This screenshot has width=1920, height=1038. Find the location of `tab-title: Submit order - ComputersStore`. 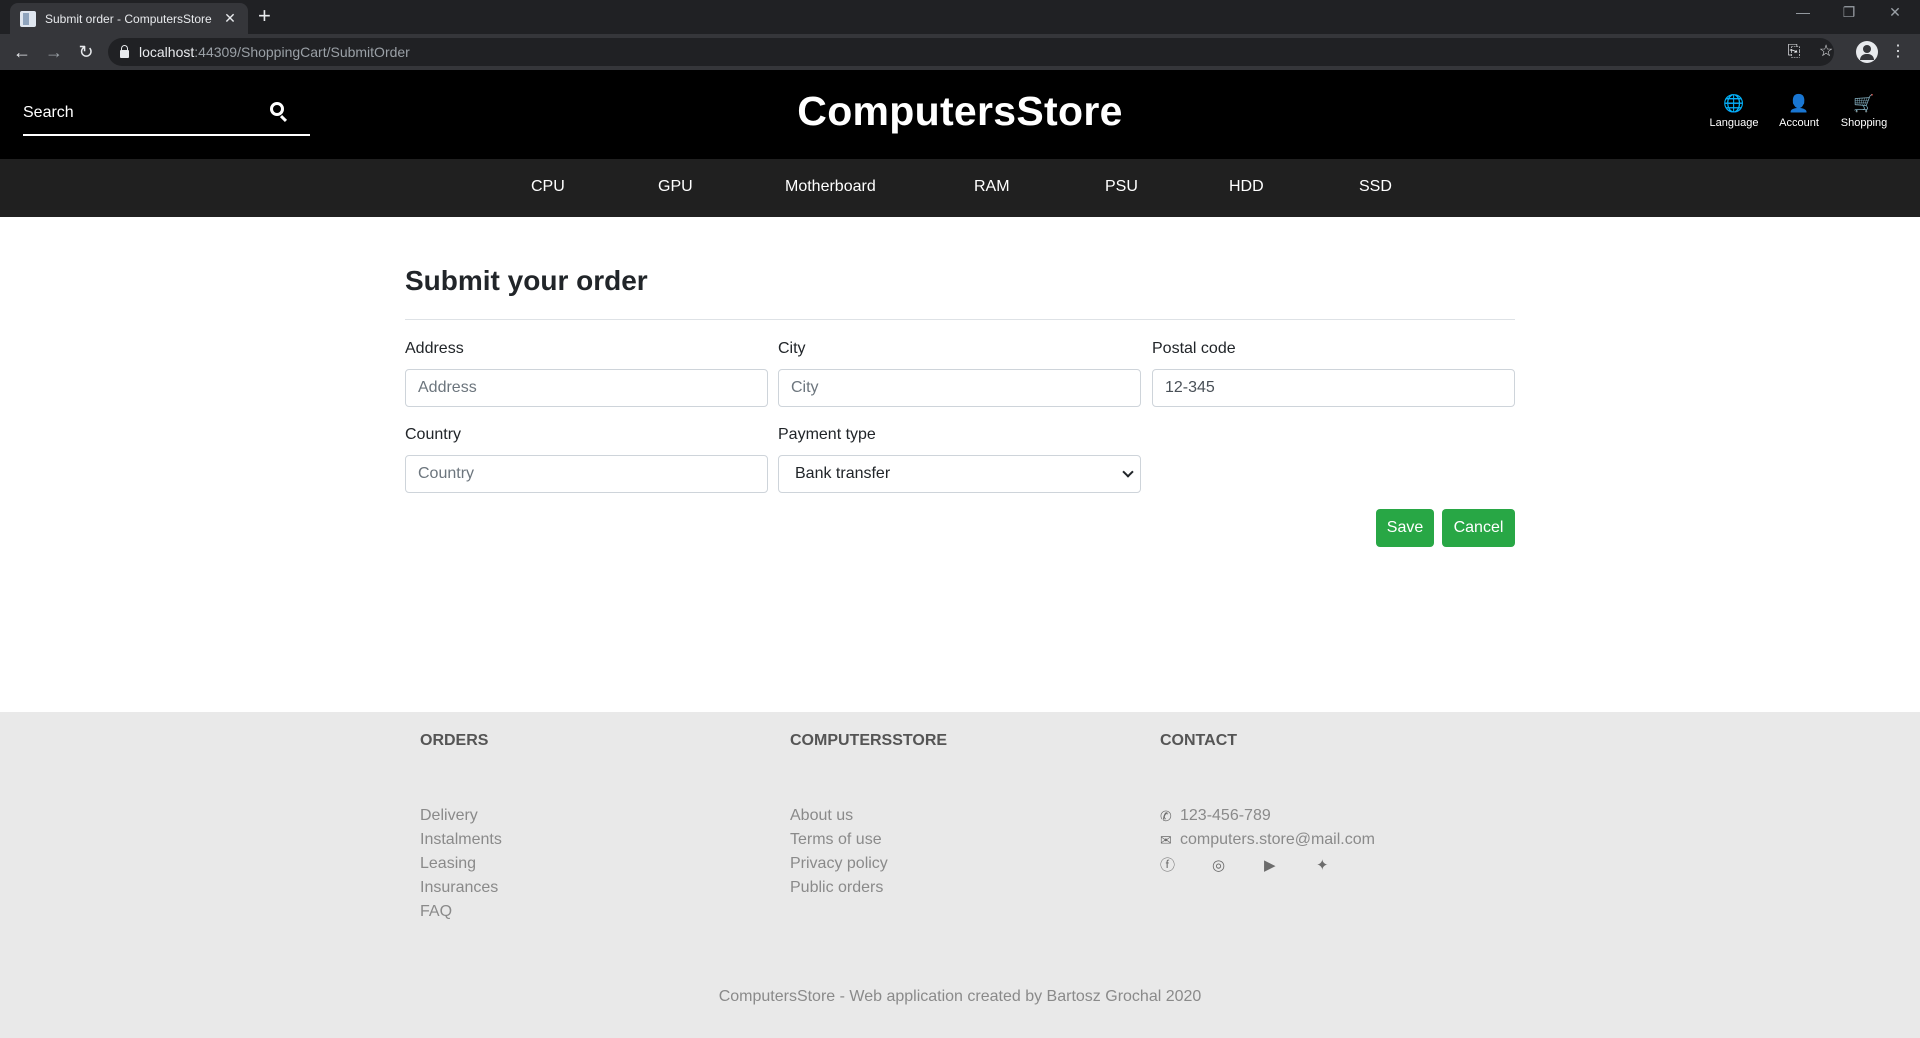

tab-title: Submit order - ComputersStore is located at coordinates (128, 18).